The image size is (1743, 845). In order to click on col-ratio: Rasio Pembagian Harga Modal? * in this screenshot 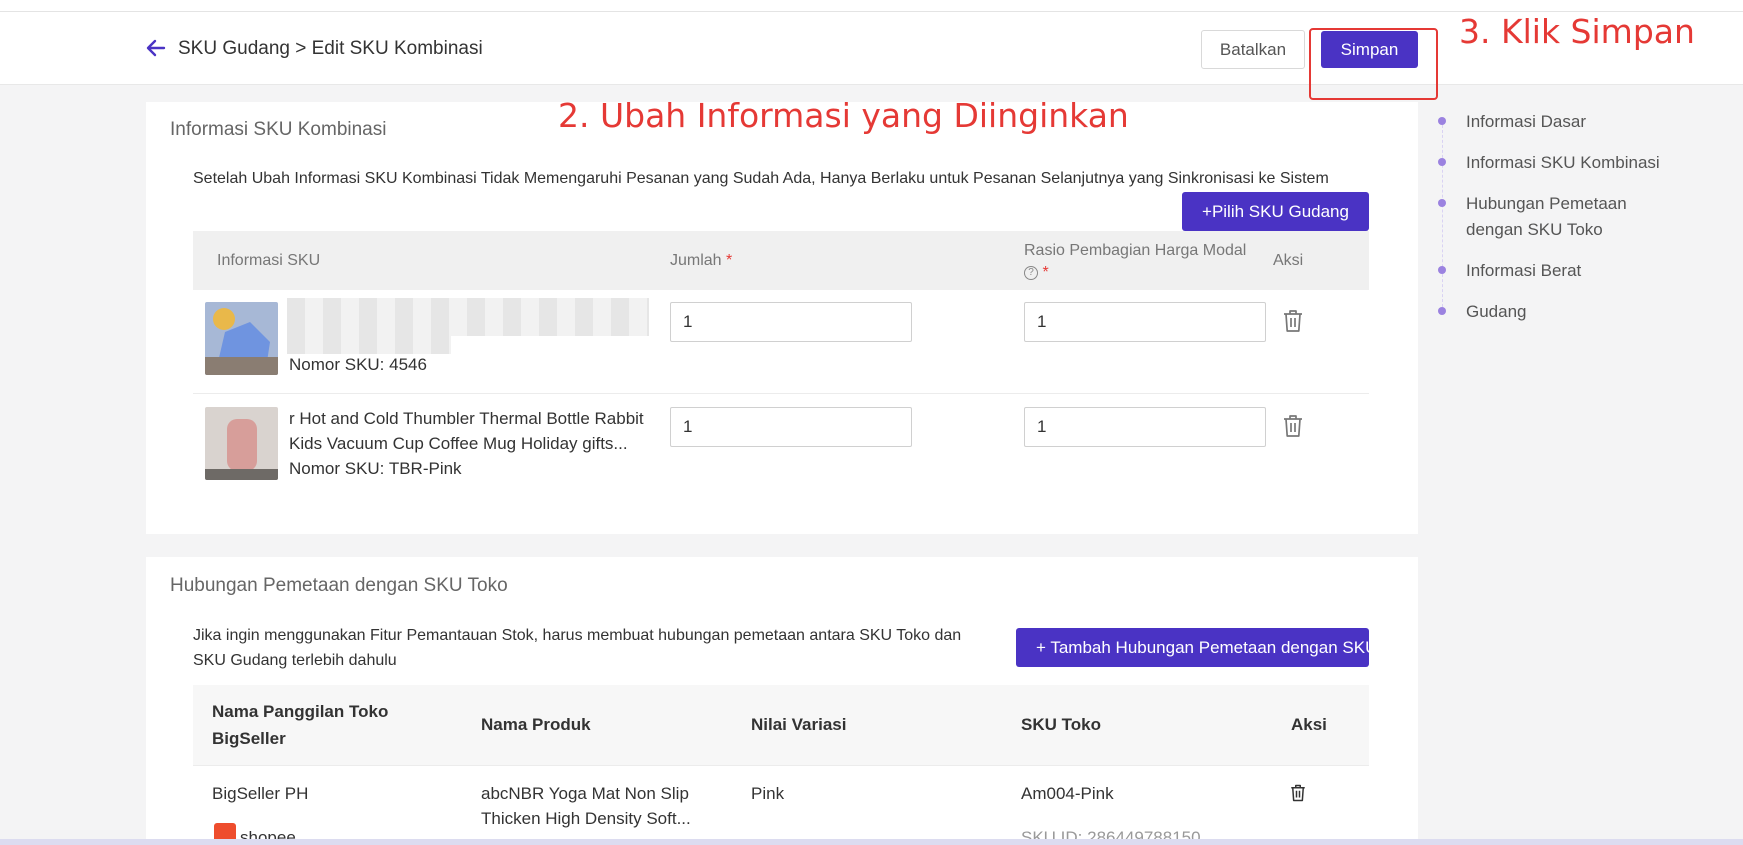, I will do `click(1135, 262)`.